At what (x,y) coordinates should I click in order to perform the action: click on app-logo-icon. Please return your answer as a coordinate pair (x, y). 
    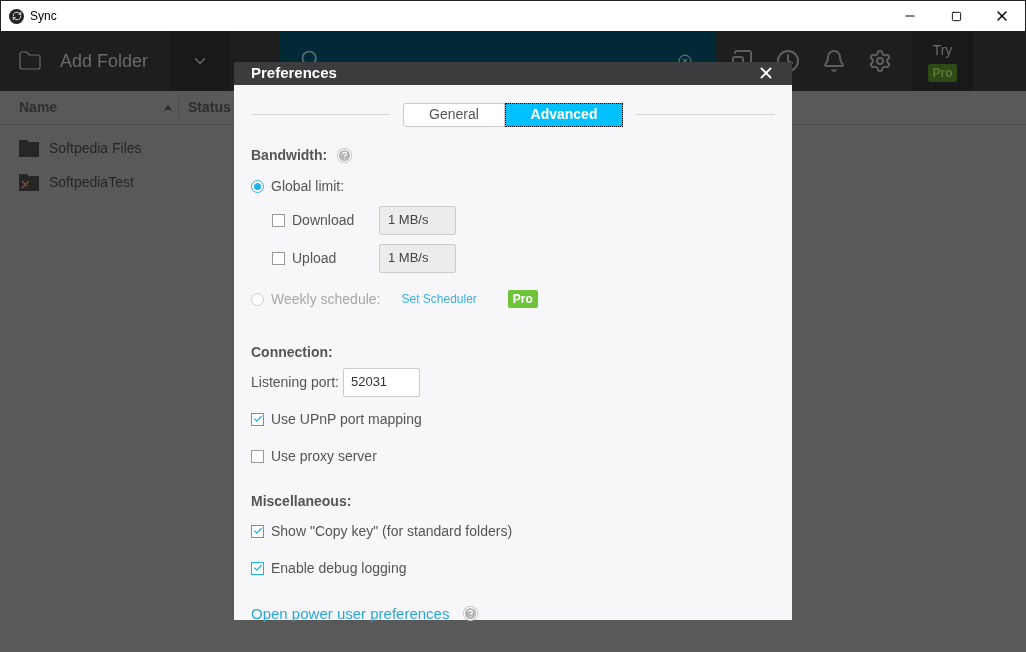
    Looking at the image, I should click on (16, 16).